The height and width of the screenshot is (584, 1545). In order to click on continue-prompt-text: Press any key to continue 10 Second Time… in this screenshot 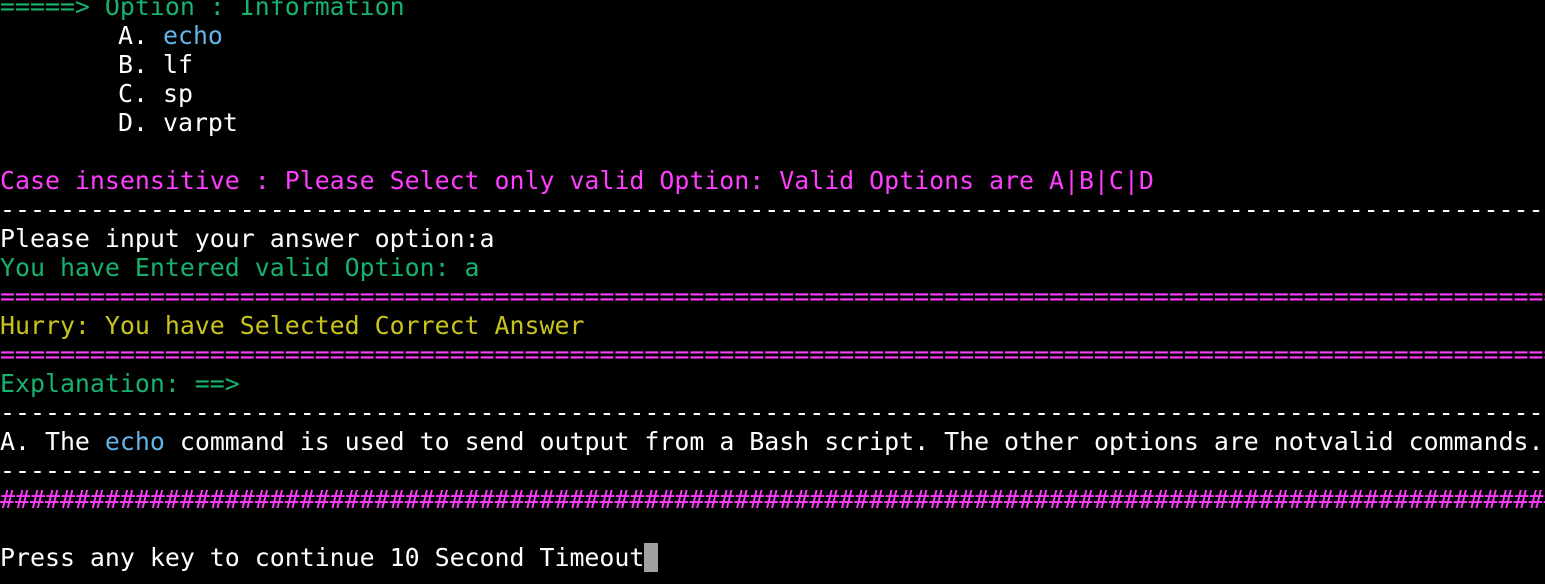, I will do `click(322, 557)`.